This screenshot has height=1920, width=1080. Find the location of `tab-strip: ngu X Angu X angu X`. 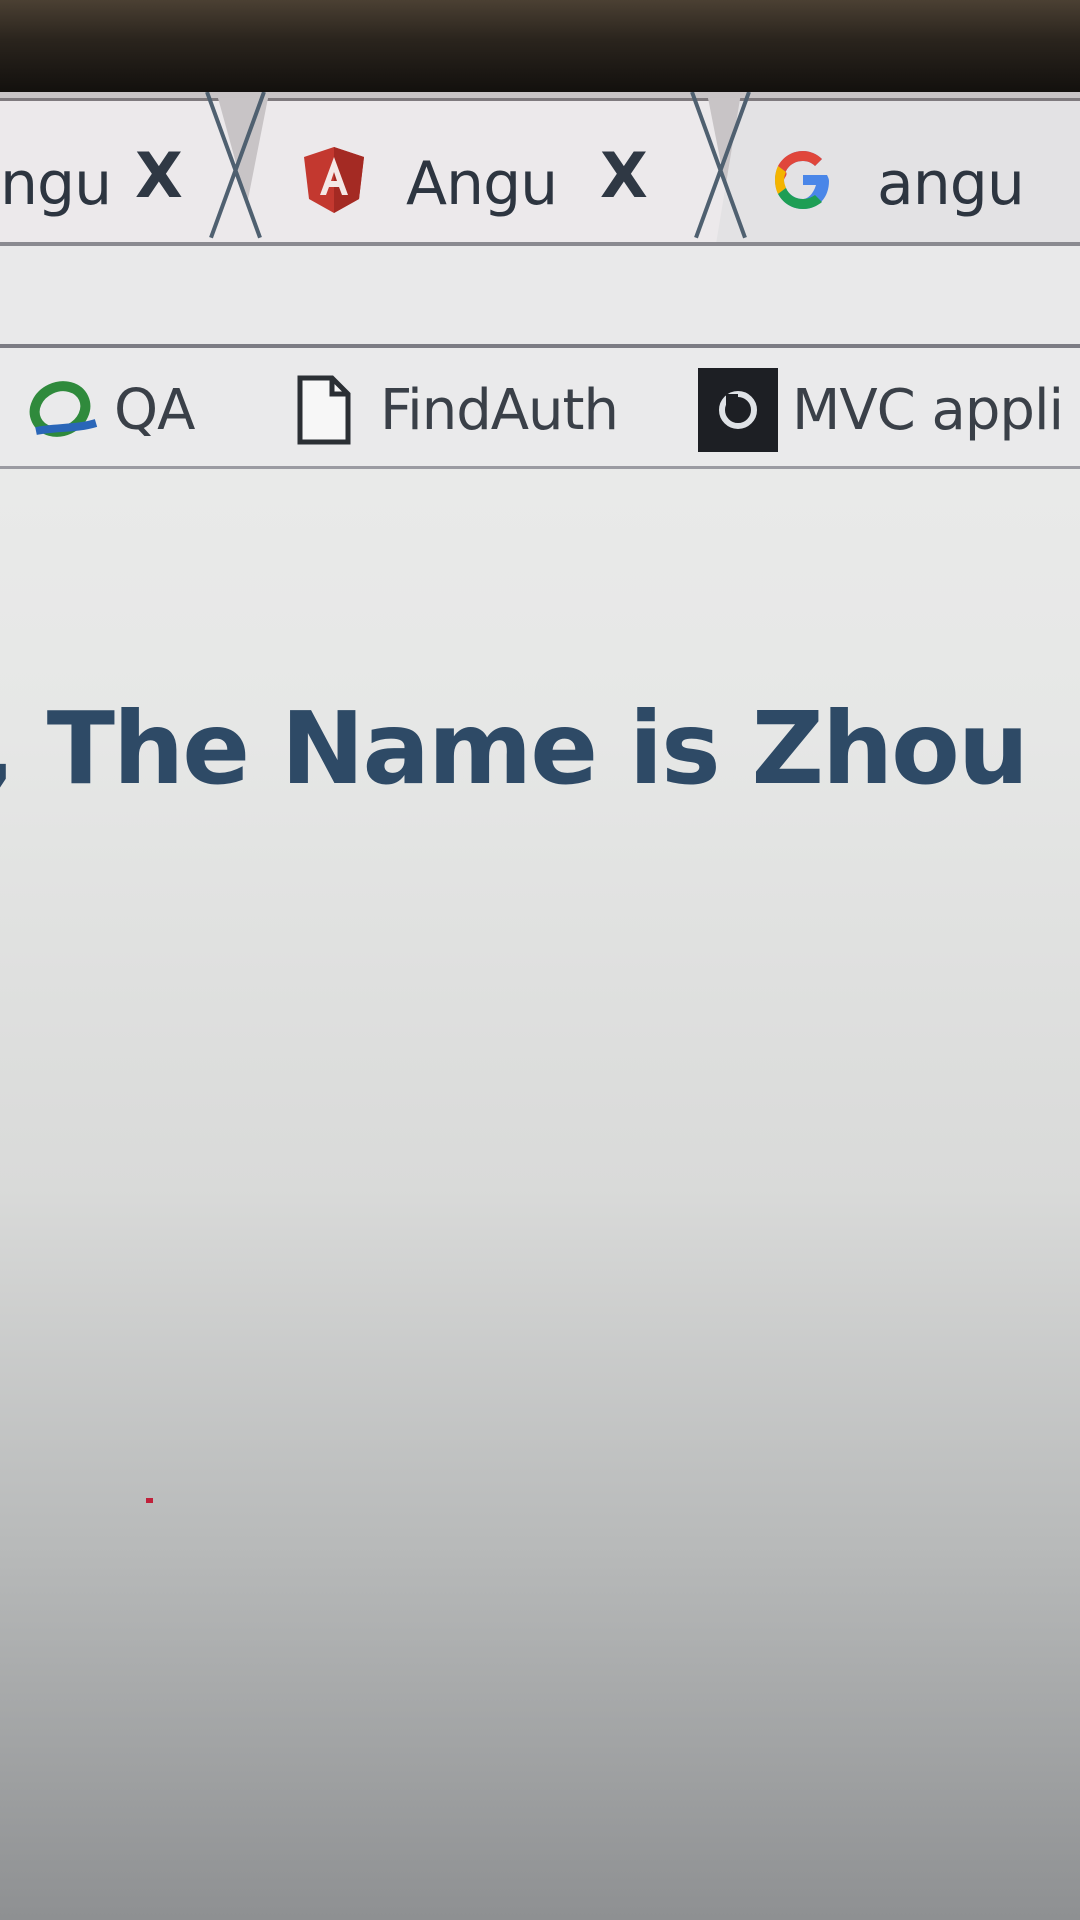

tab-strip: ngu X Angu X angu X is located at coordinates (540, 172).